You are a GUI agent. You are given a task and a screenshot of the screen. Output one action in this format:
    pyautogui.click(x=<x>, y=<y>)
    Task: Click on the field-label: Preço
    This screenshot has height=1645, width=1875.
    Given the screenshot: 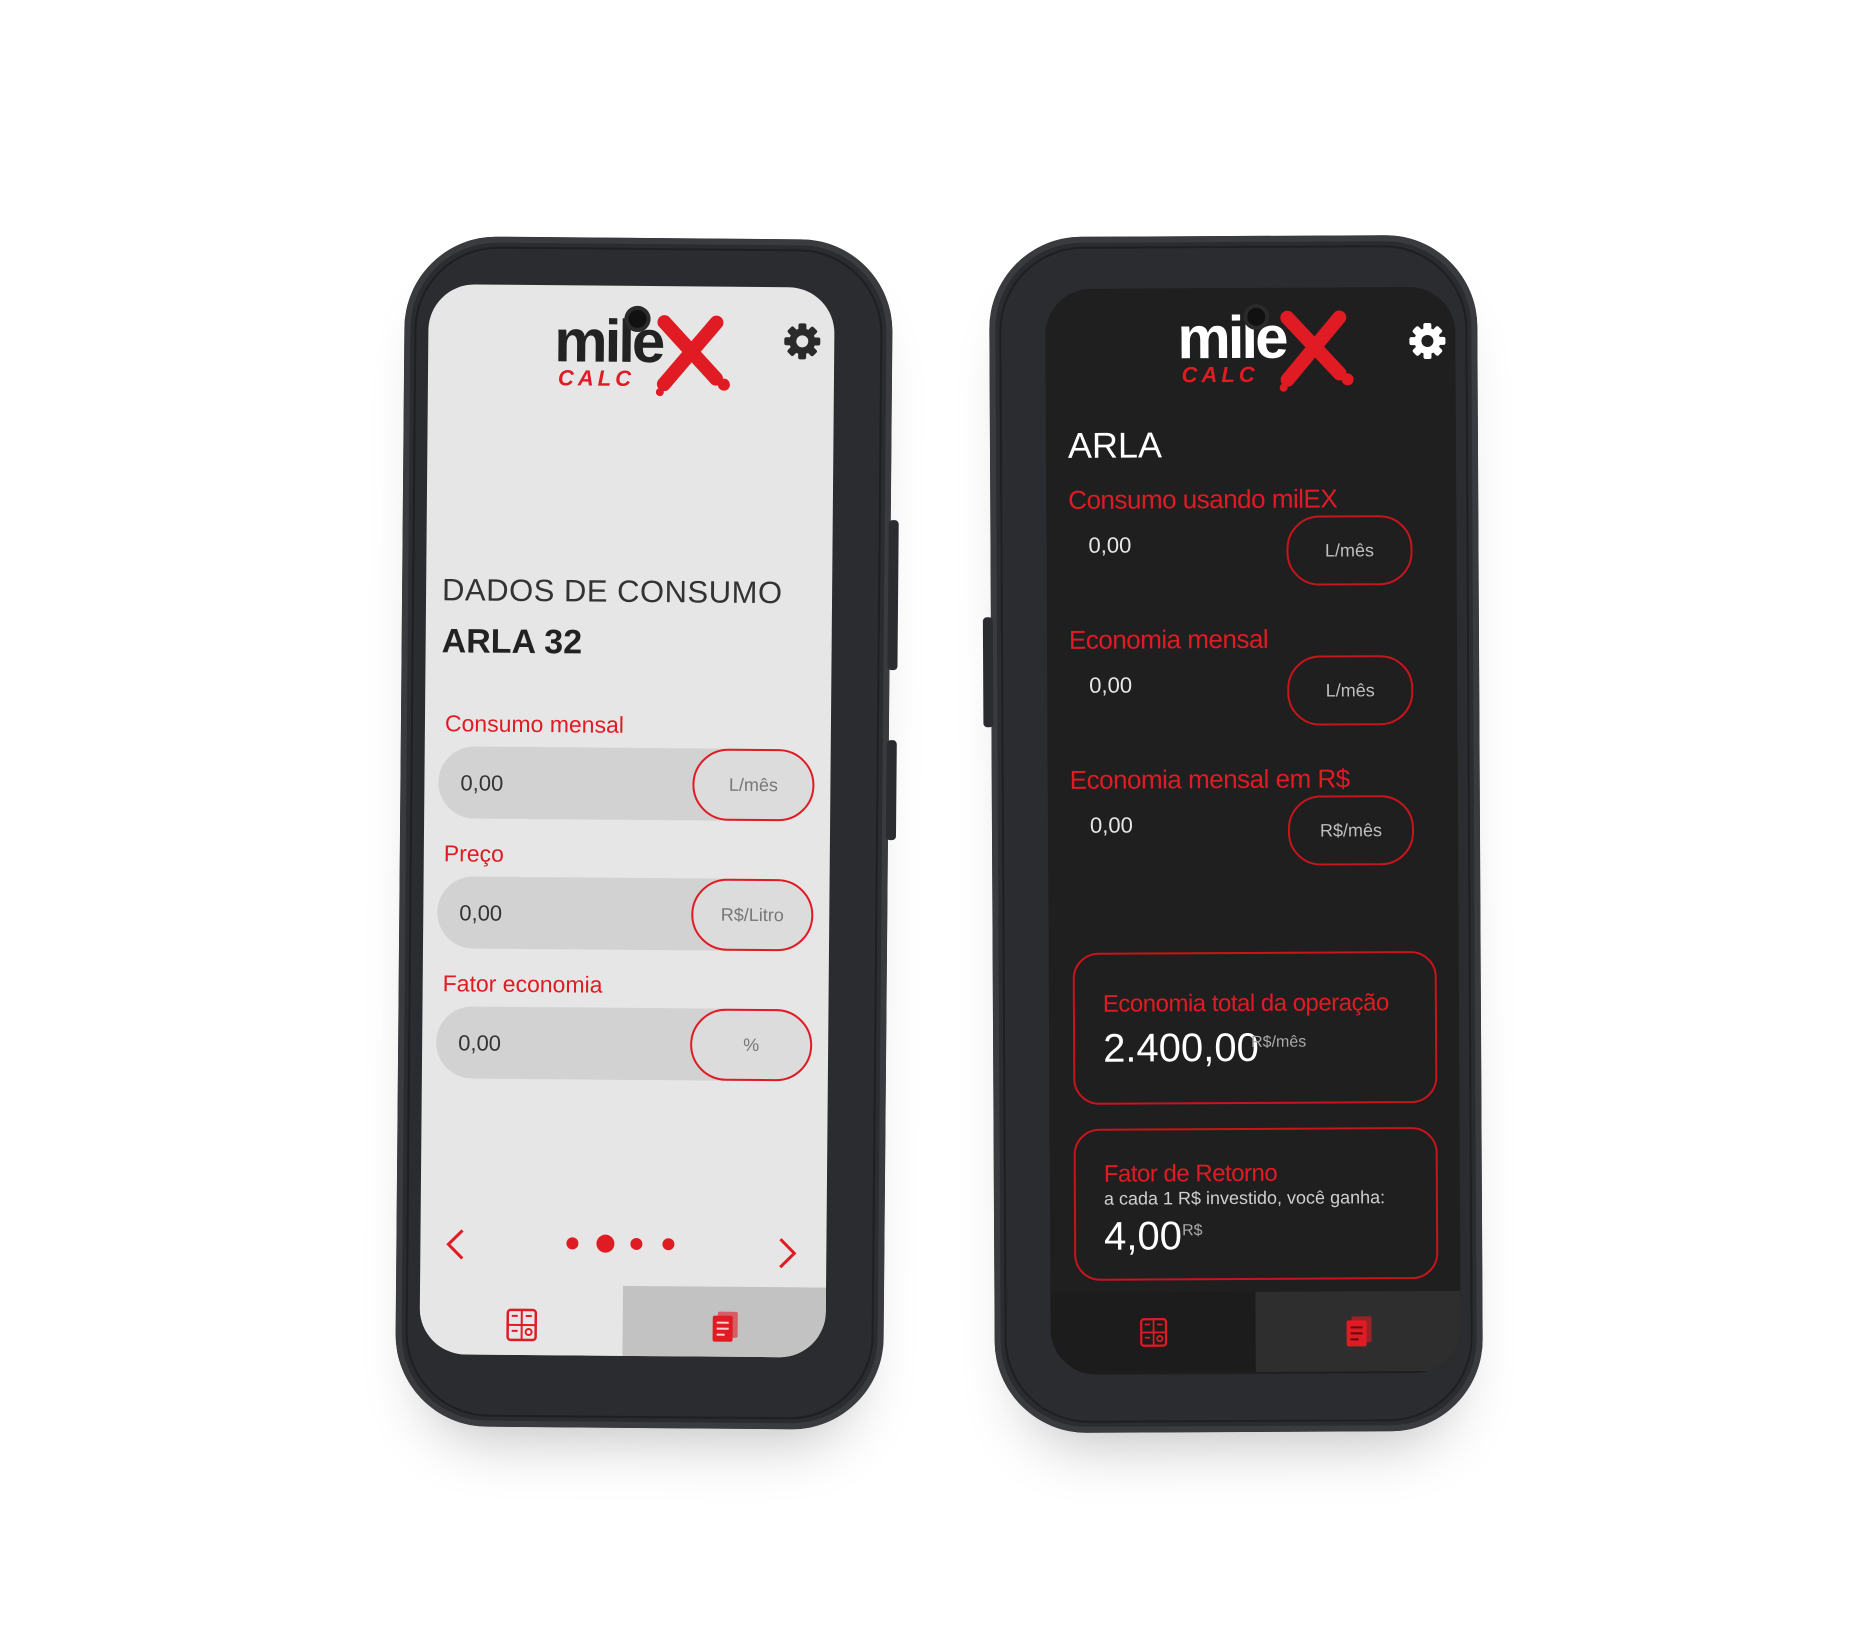 What is the action you would take?
    pyautogui.click(x=474, y=853)
    